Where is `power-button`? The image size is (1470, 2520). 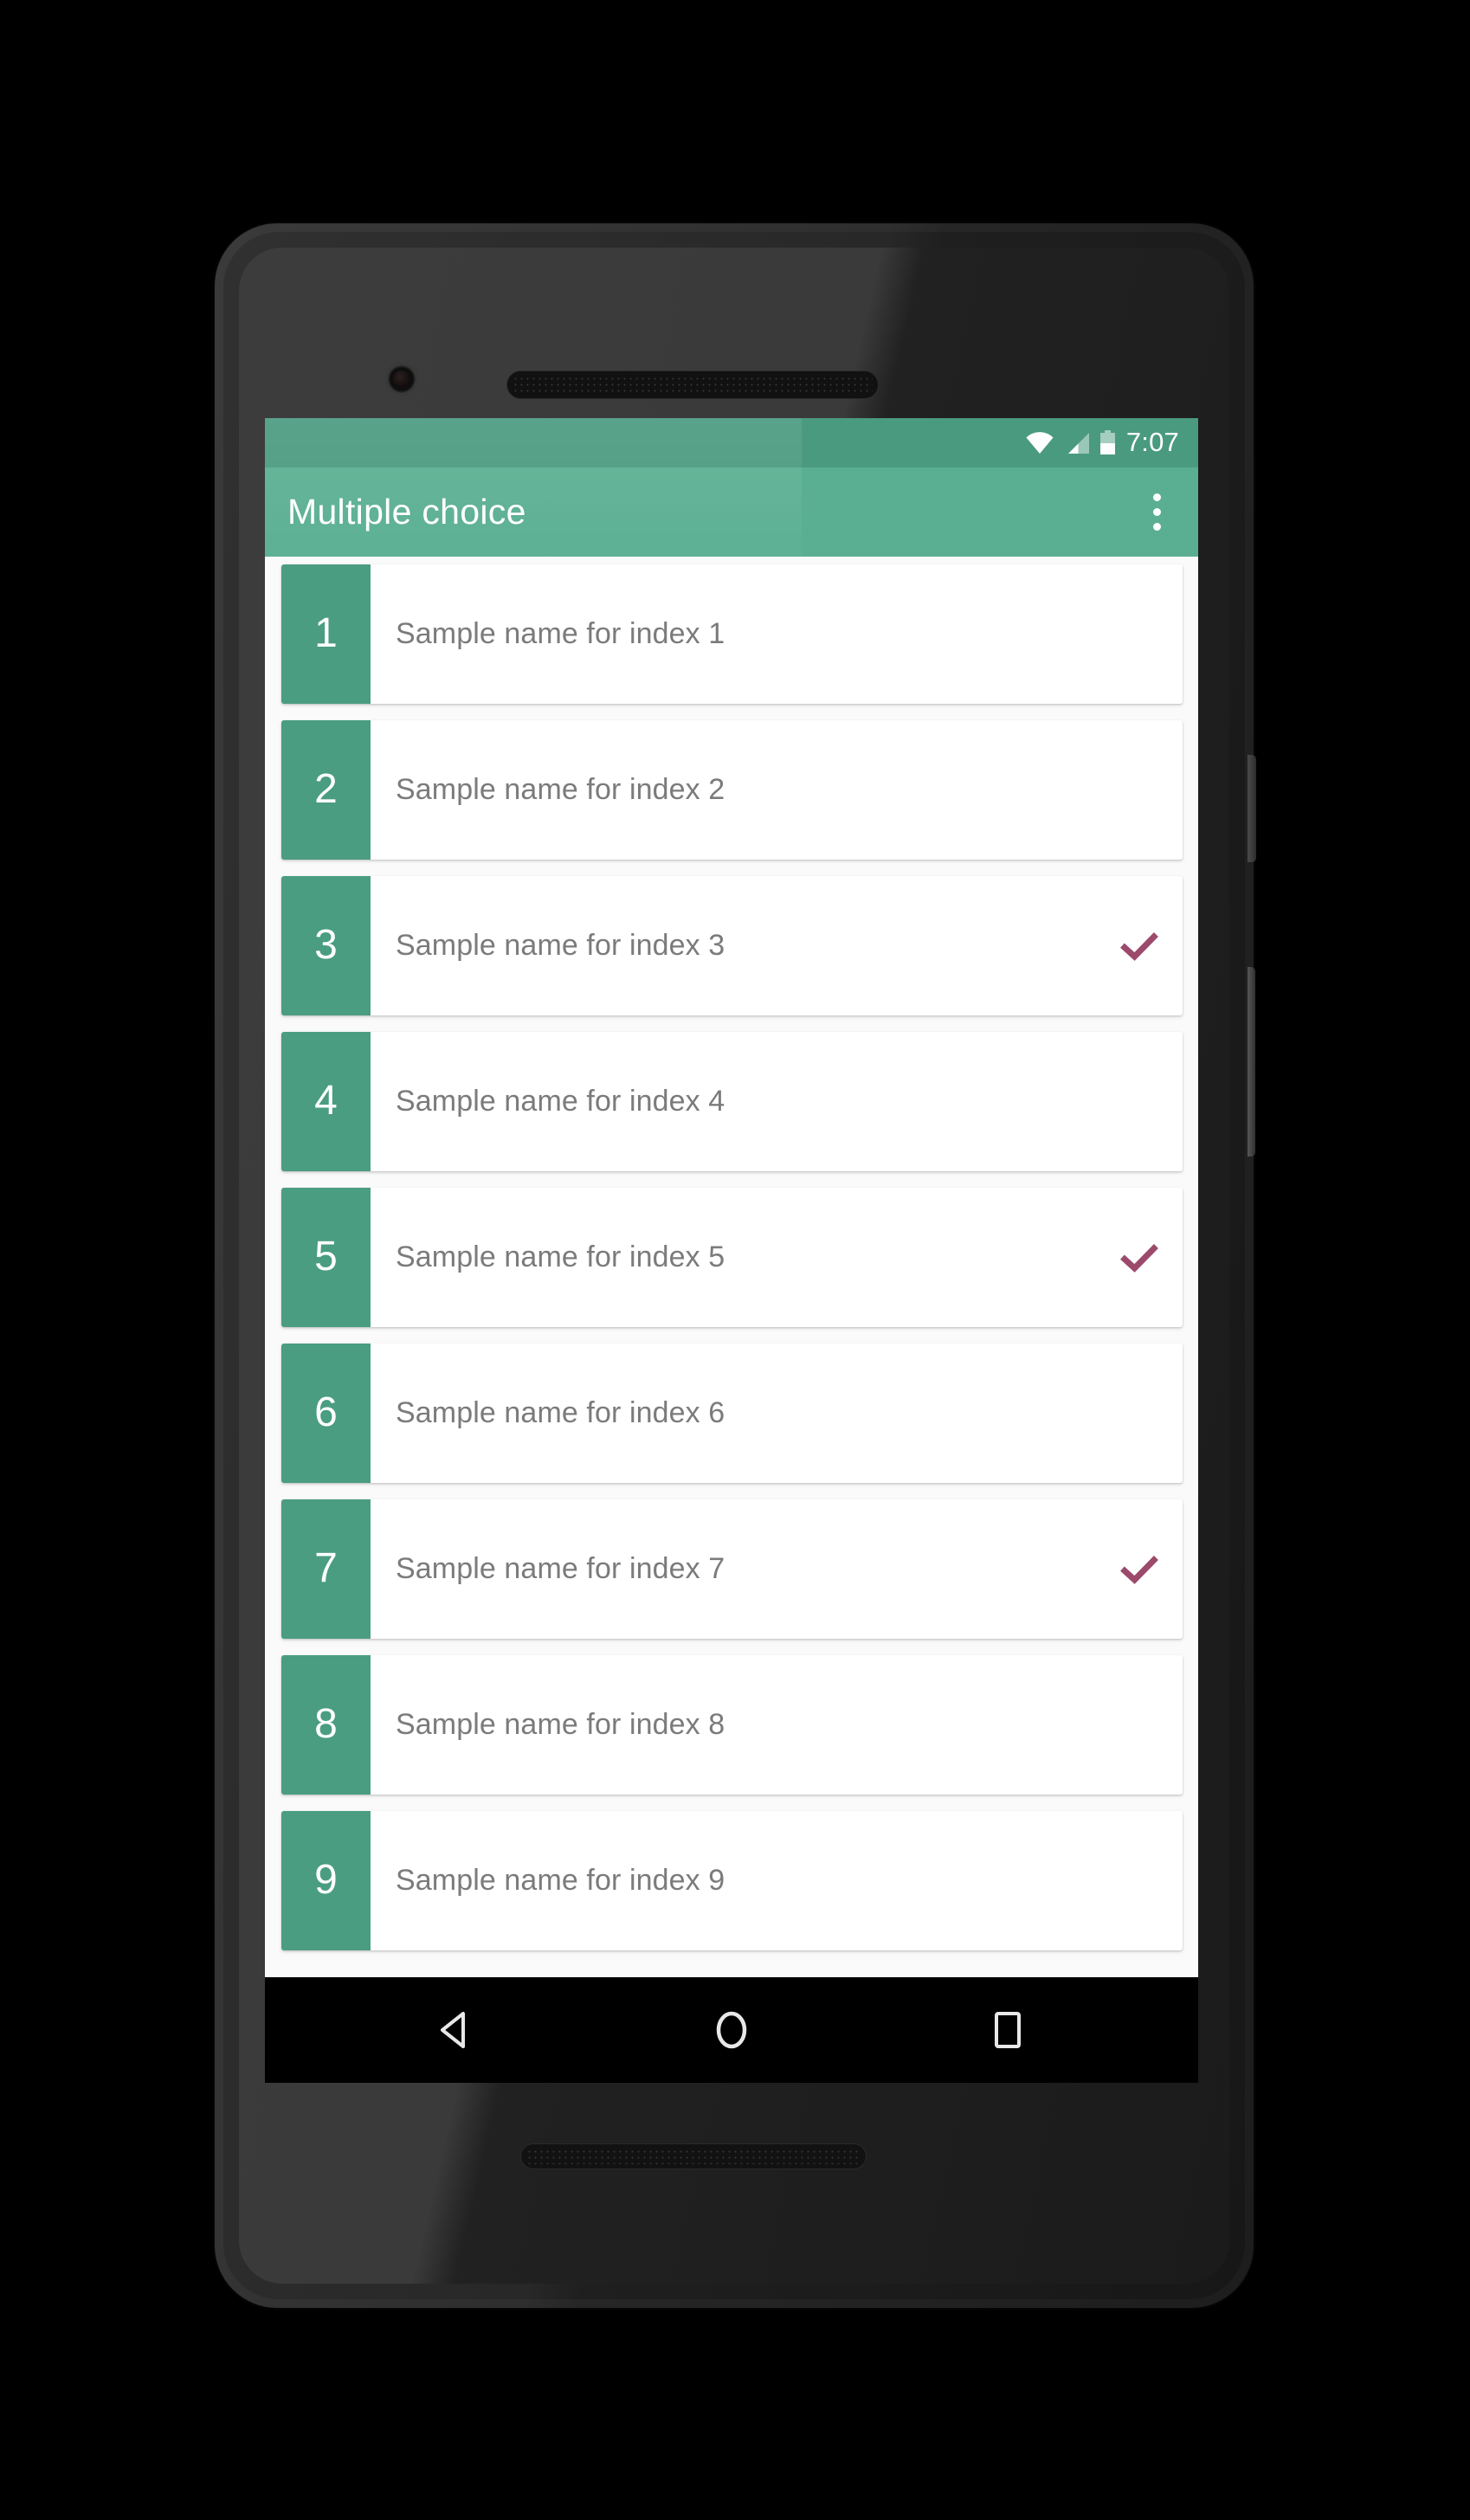
power-button is located at coordinates (1252, 808).